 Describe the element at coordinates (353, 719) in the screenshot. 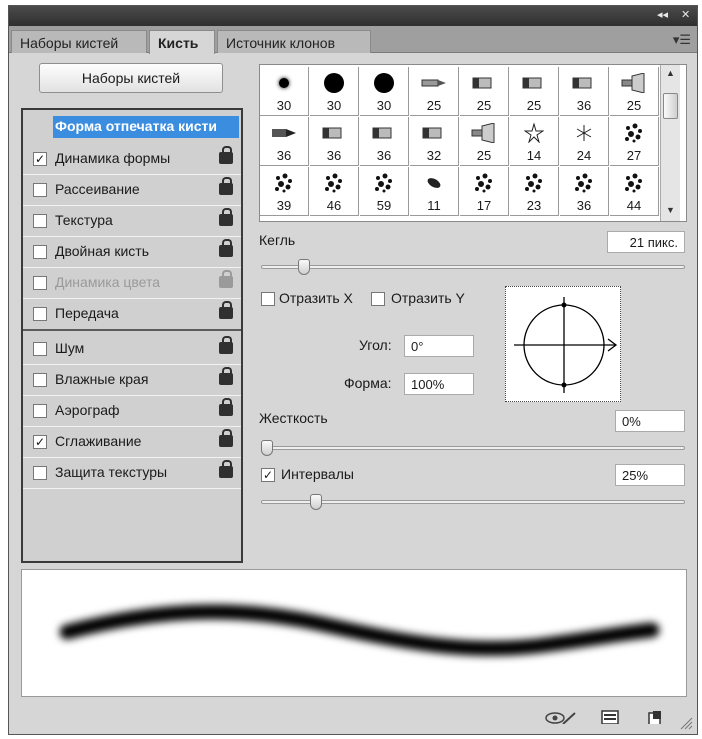

I see `panel-bottom-bar` at that location.